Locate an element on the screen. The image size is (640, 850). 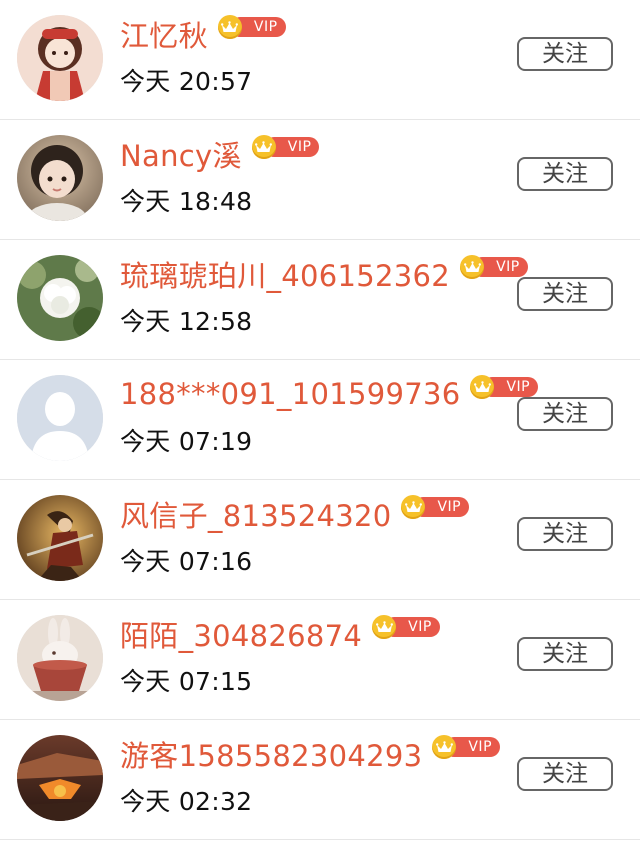
name-line: 陌陌_304826874 VIP is located at coordinates (280, 634).